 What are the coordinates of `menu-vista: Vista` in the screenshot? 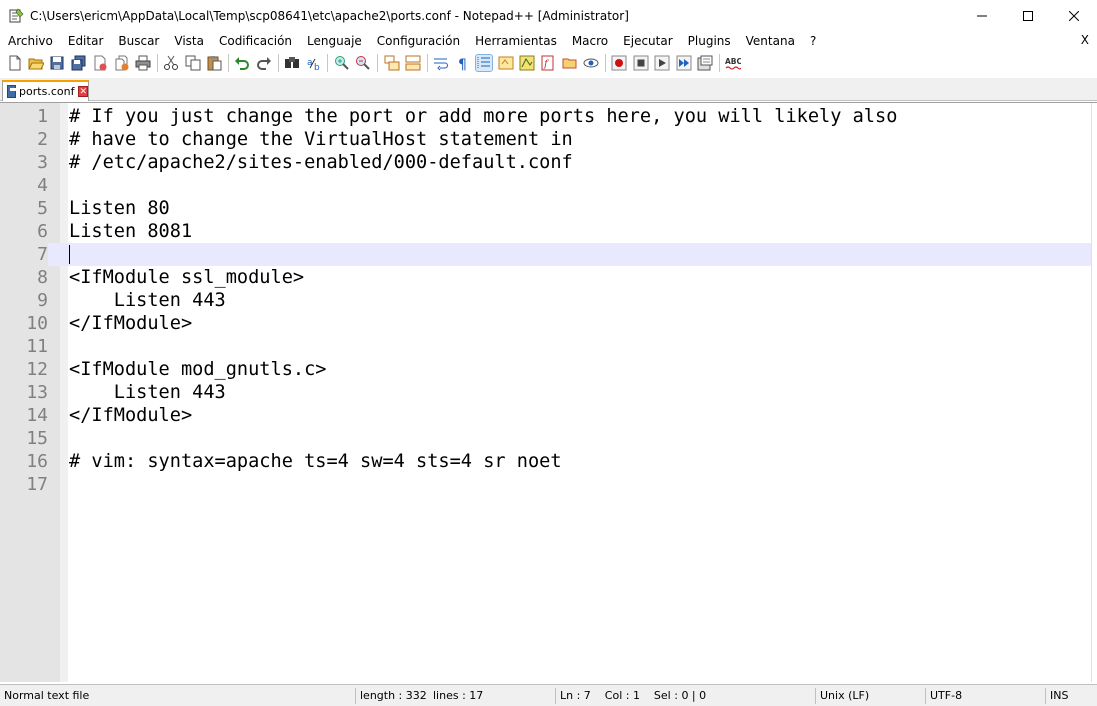 It's located at (188, 41).